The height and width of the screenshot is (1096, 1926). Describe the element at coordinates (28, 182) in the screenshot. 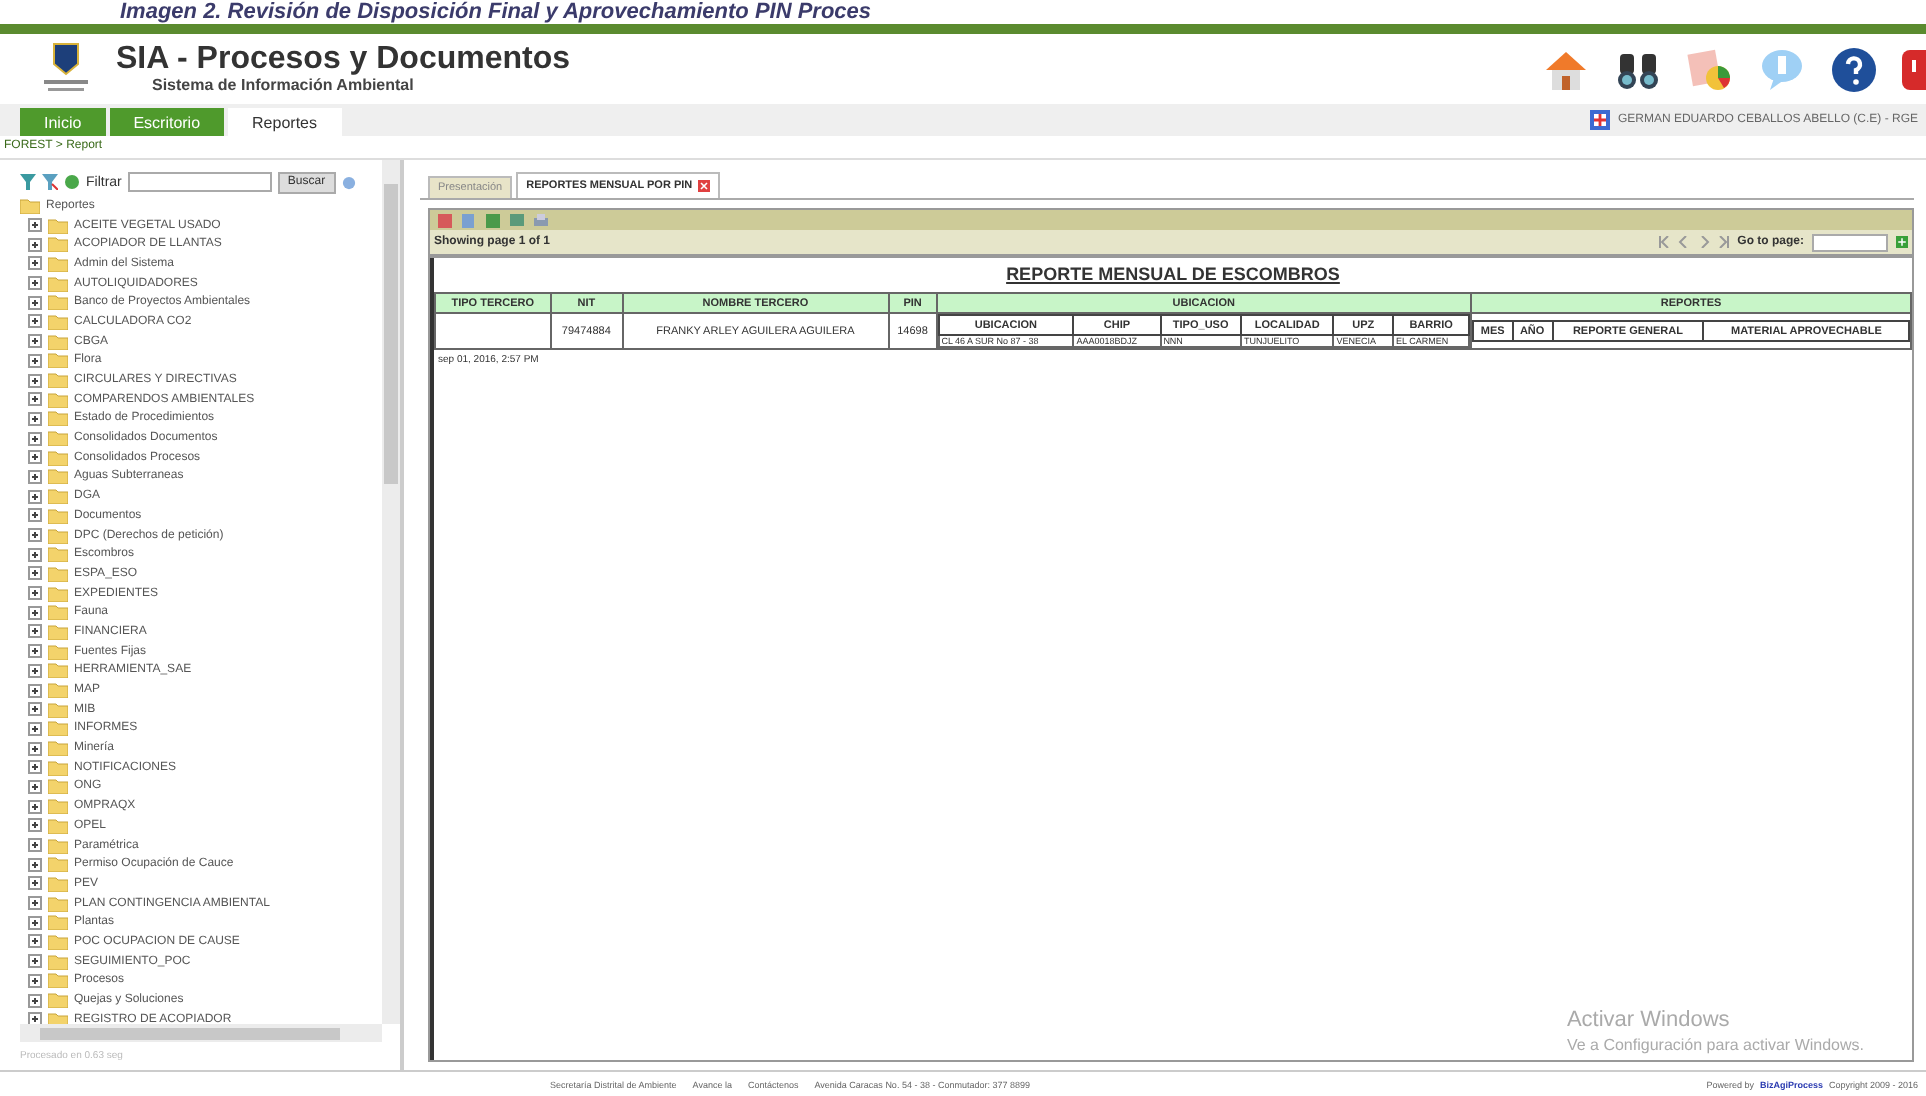

I see `filter-icon` at that location.